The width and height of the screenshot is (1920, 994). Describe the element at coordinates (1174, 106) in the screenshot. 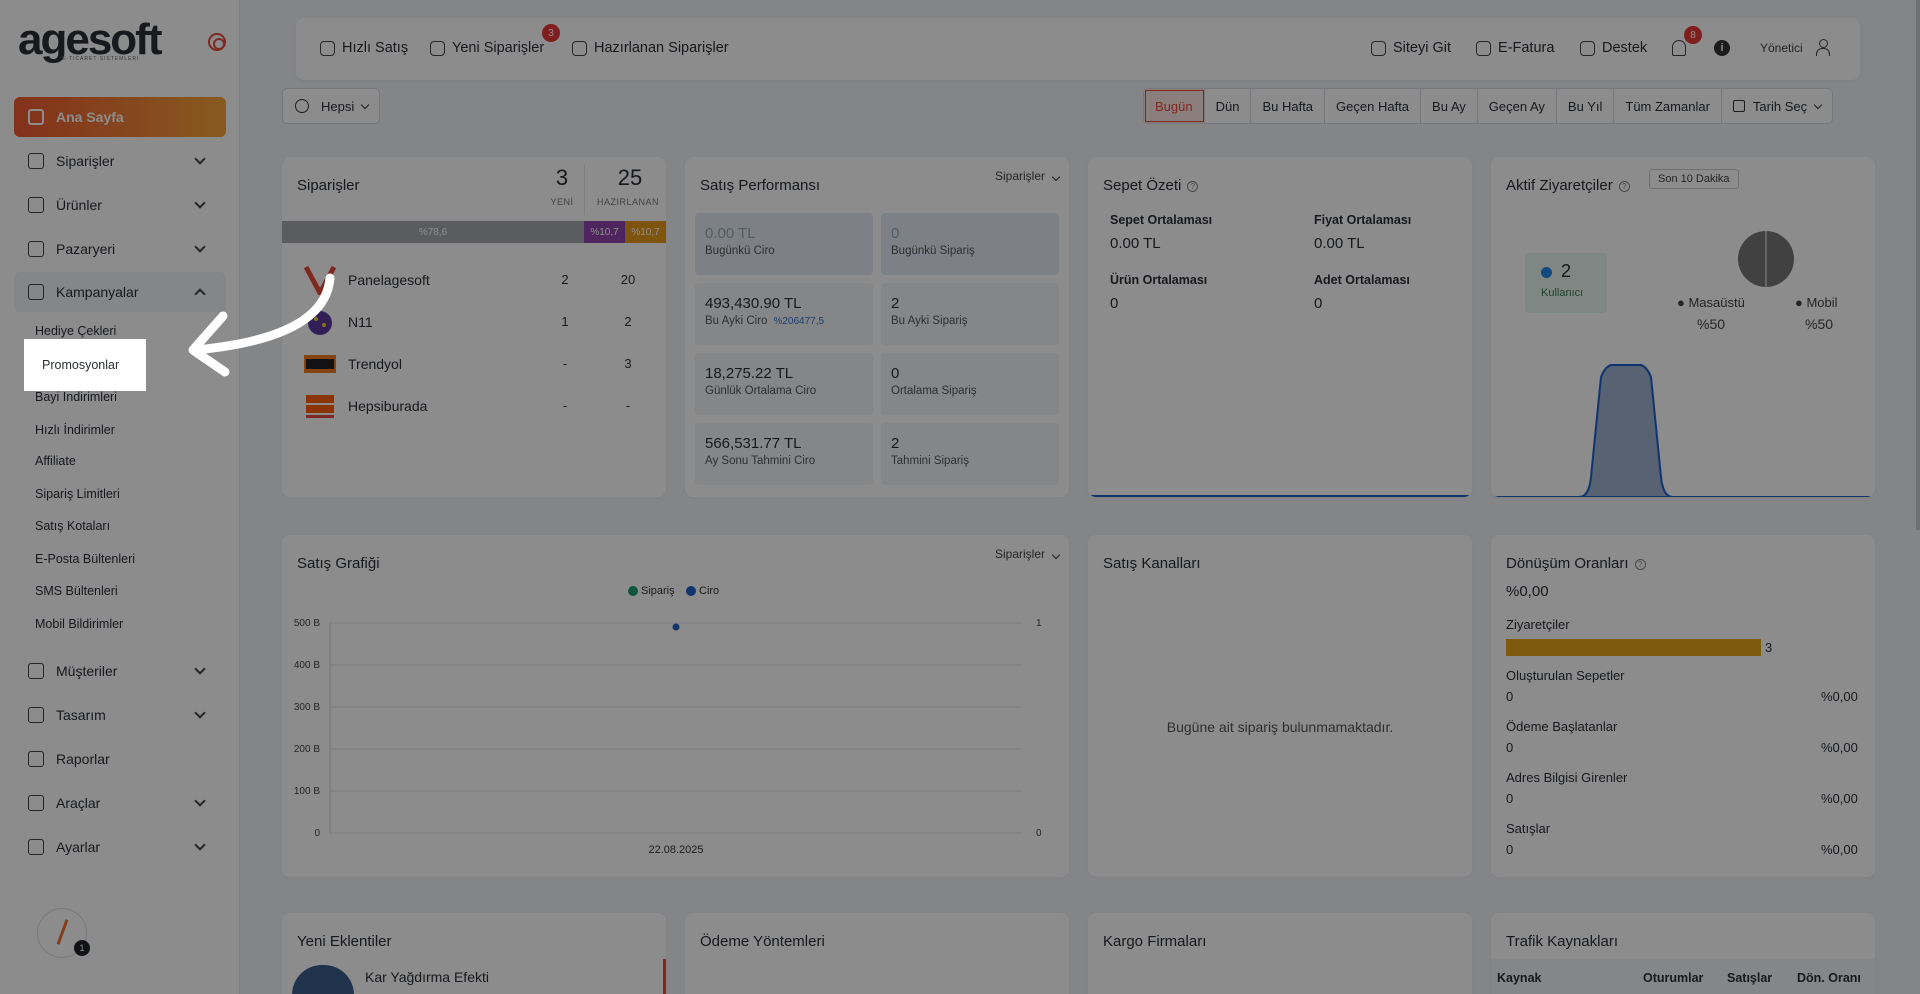

I see `period-today: Bugün` at that location.